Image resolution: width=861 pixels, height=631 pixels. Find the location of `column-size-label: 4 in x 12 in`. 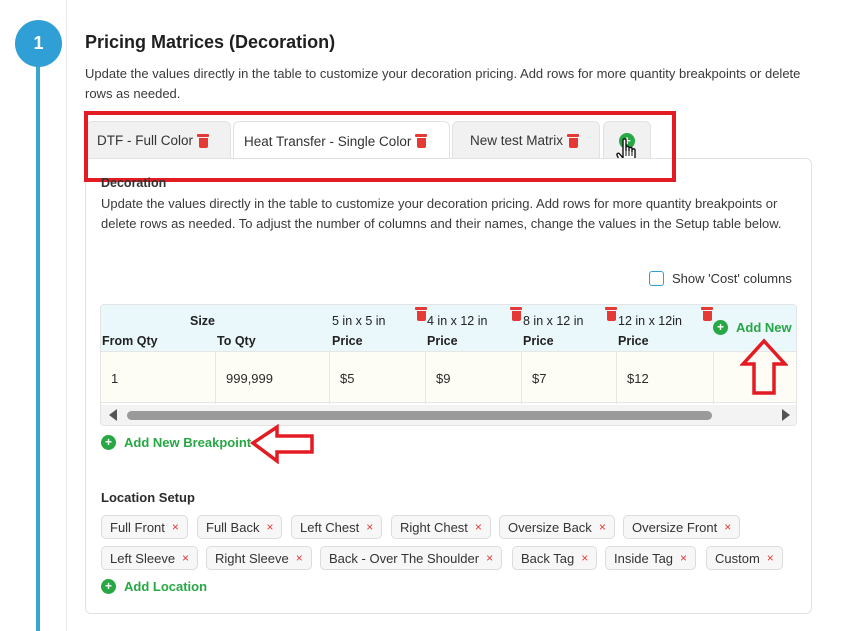

column-size-label: 4 in x 12 in is located at coordinates (457, 321).